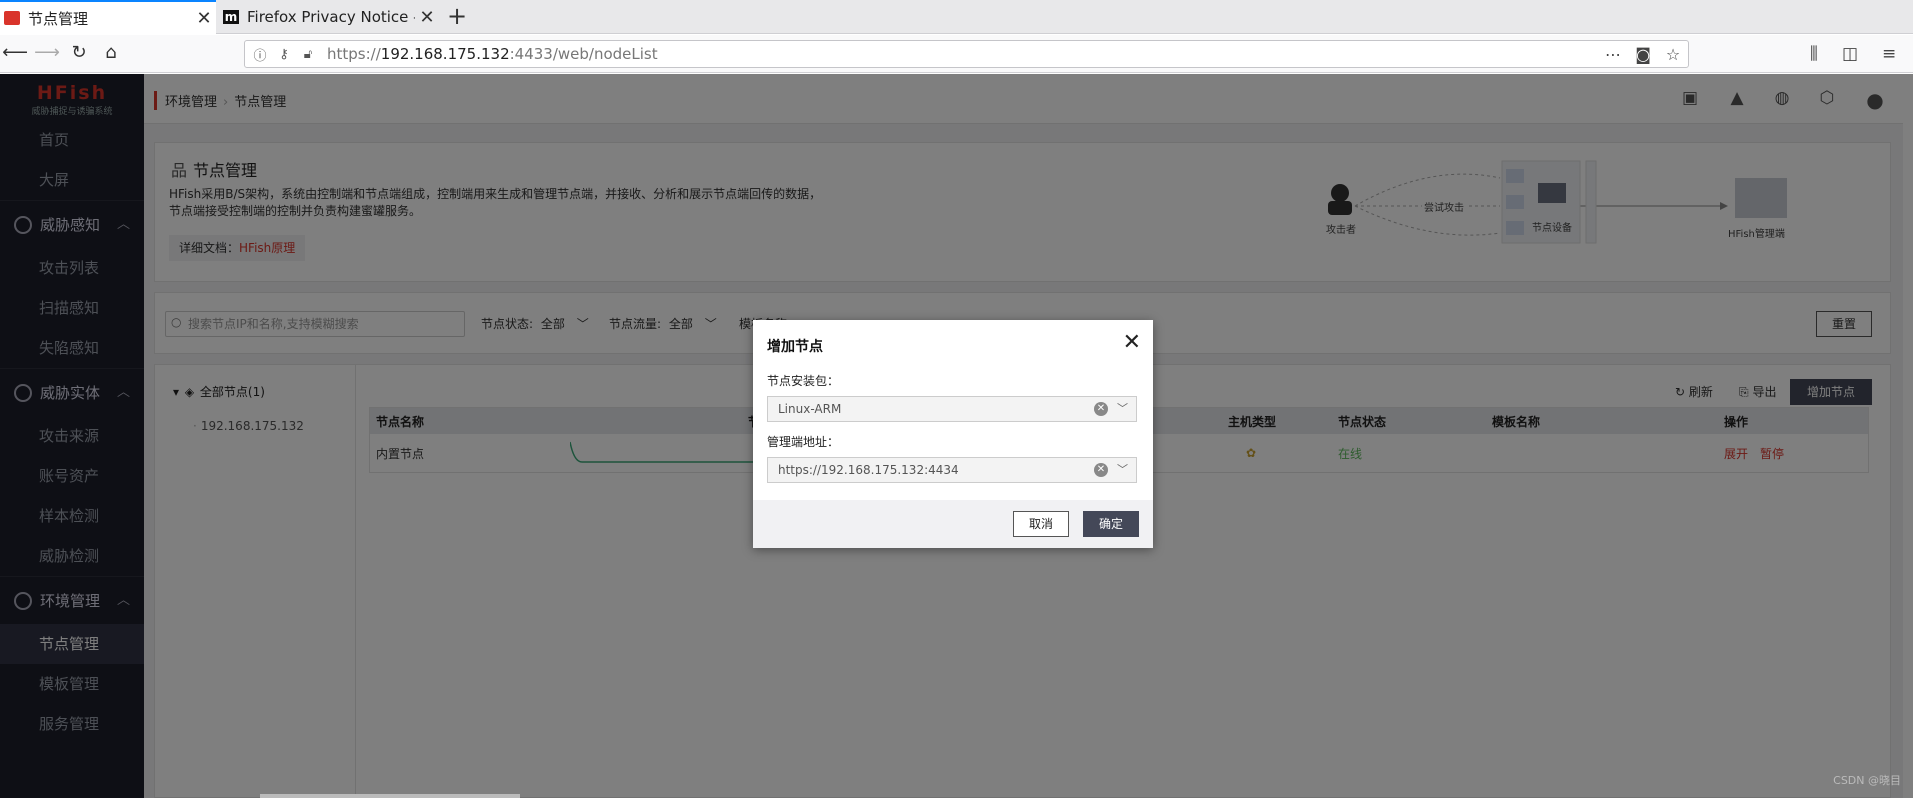  Describe the element at coordinates (1613, 54) in the screenshot. I see `more-icon: ⋯` at that location.